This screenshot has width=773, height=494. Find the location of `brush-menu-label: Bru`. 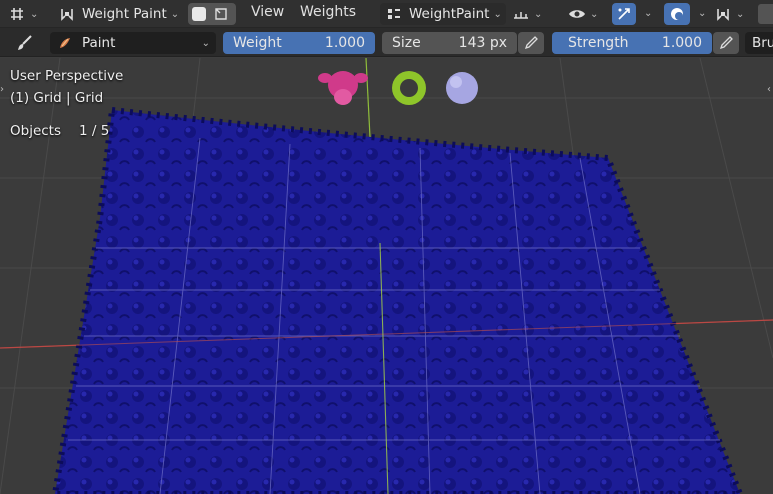

brush-menu-label: Bru is located at coordinates (762, 43).